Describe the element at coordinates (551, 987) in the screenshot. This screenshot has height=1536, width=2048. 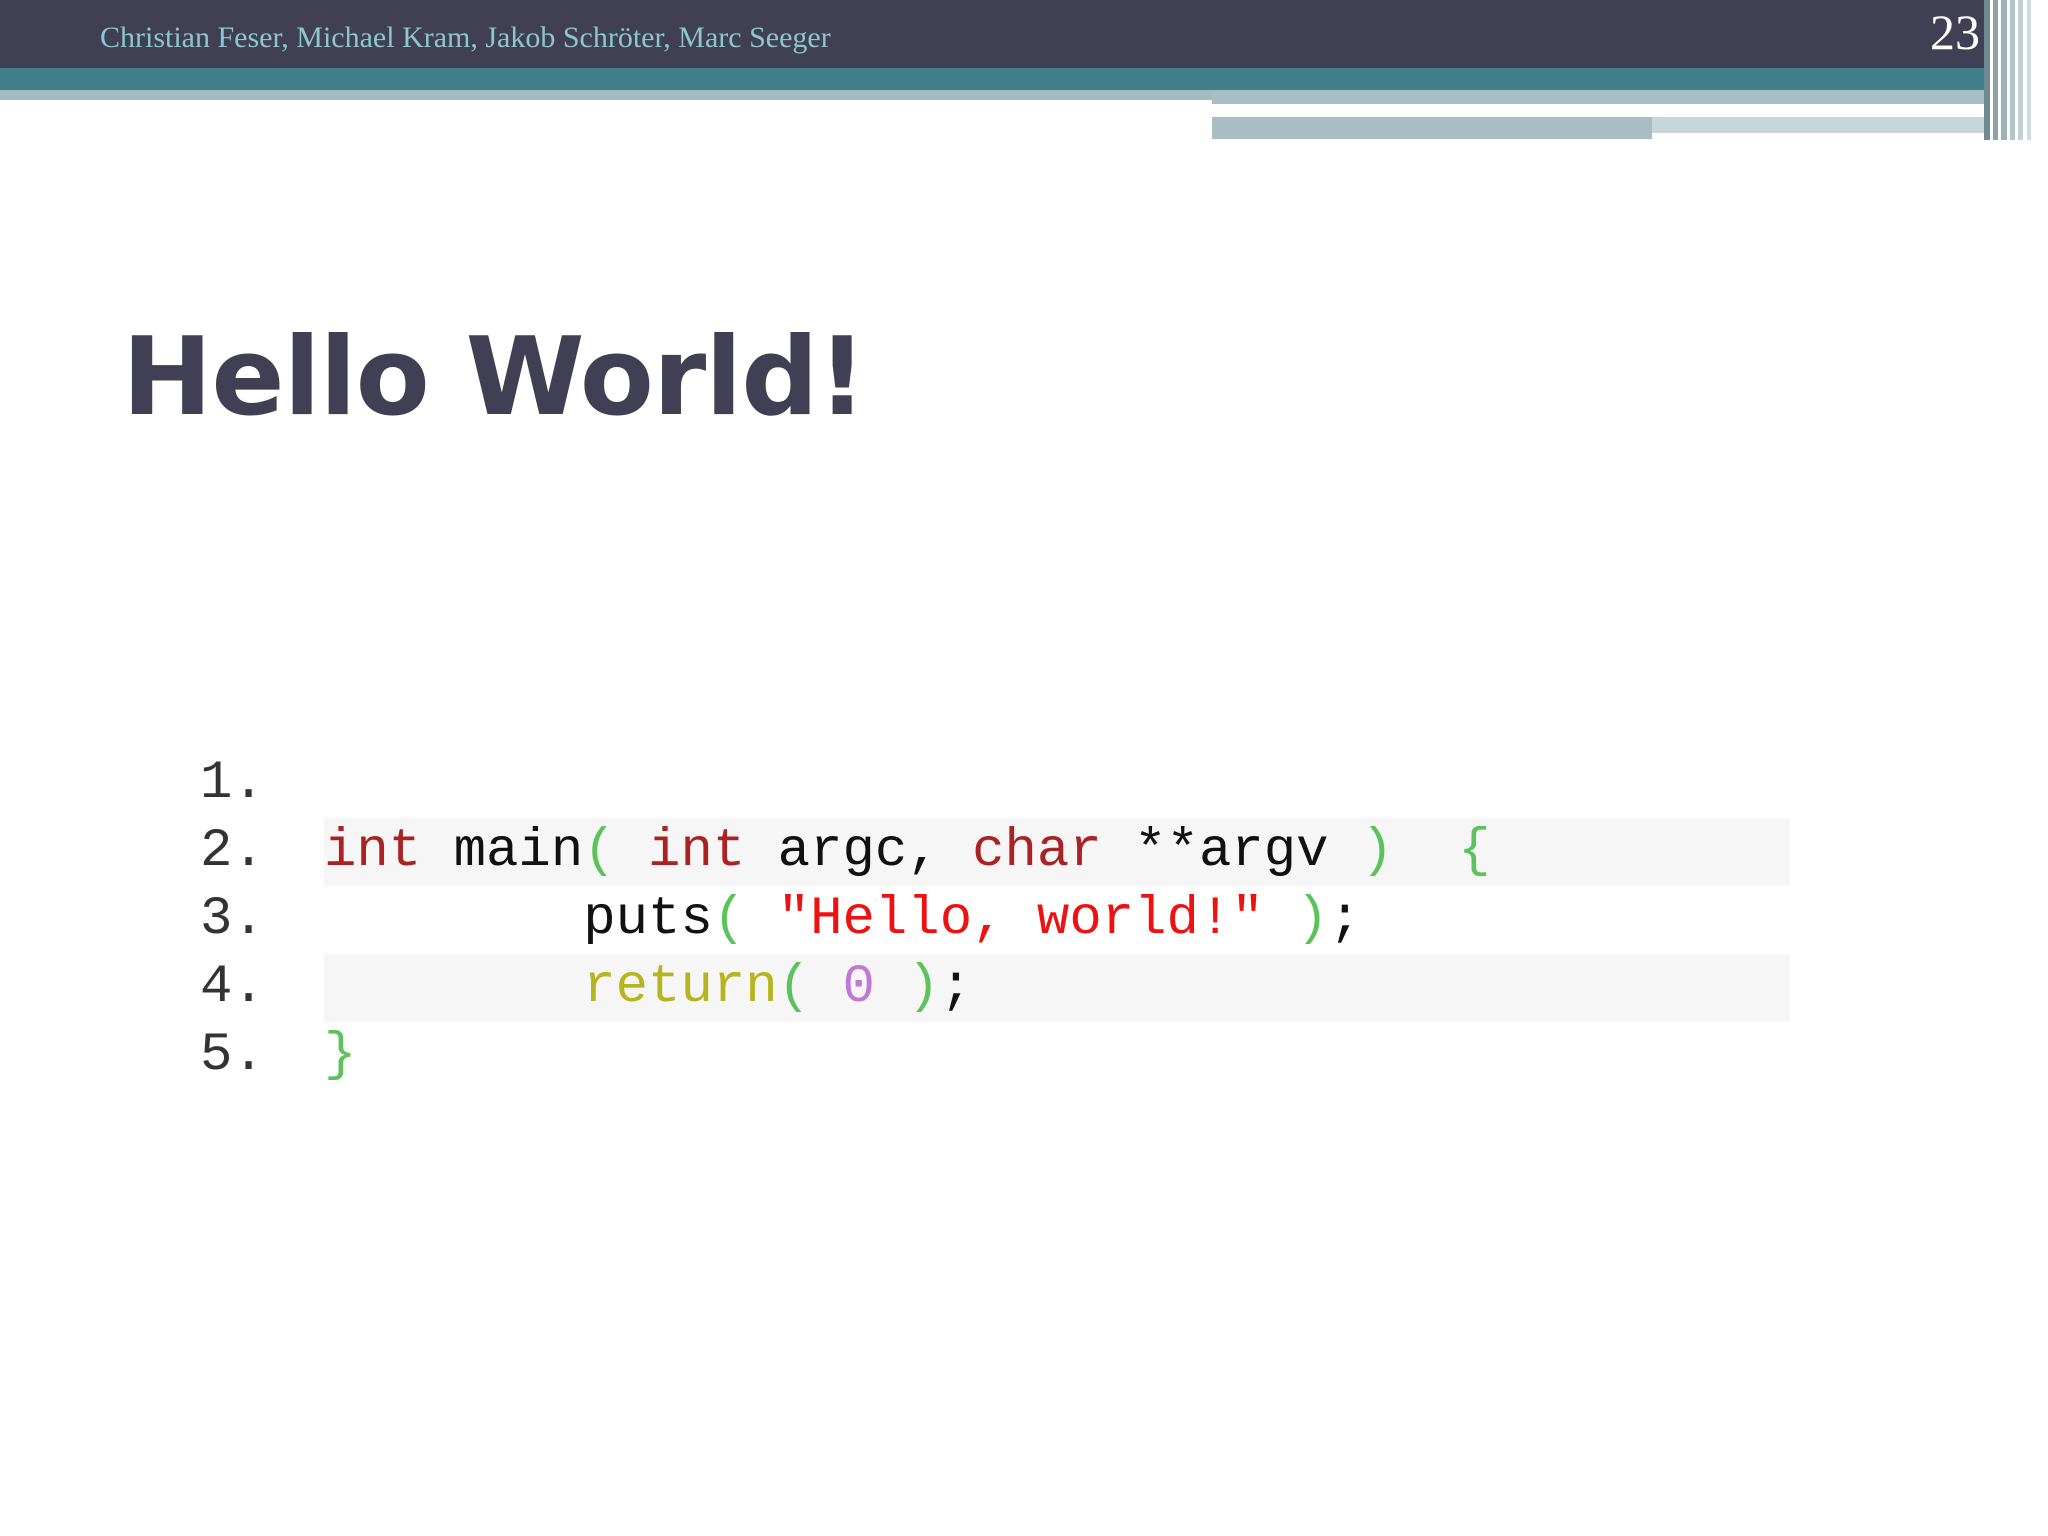
I see `return-keyword: return` at that location.